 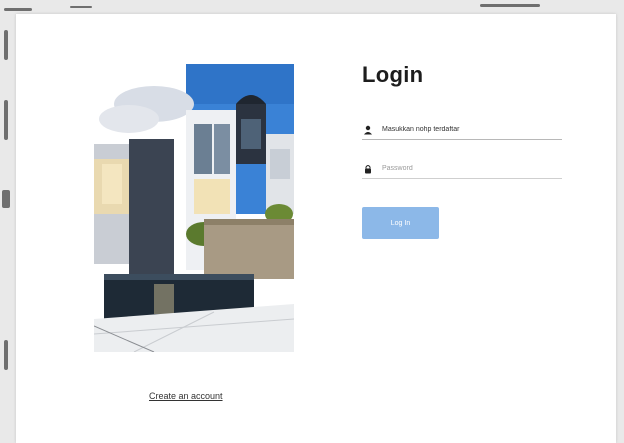 I want to click on password-input, so click(x=467, y=168).